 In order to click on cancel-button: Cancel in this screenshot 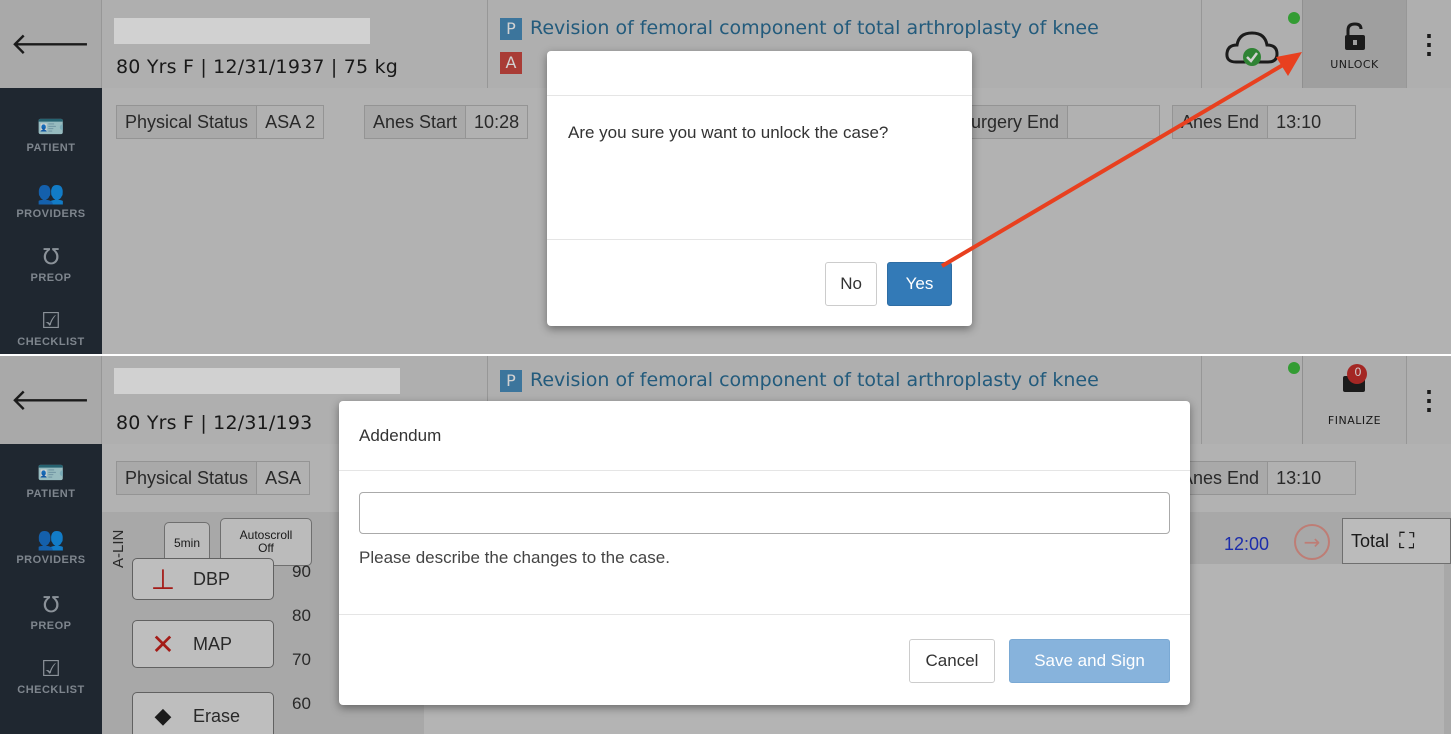, I will do `click(952, 661)`.